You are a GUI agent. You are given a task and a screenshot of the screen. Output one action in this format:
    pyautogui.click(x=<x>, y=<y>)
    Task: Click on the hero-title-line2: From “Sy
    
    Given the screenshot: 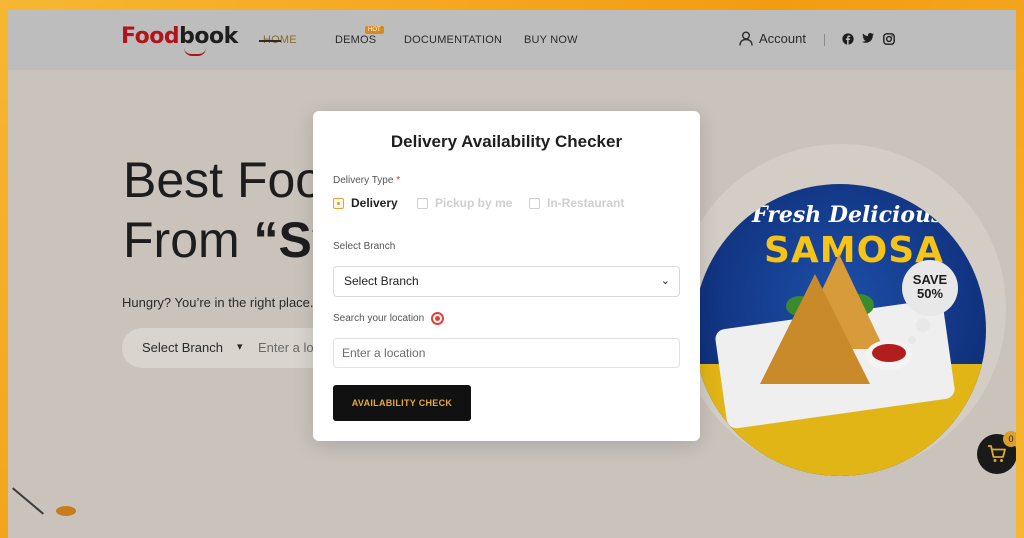 What is the action you would take?
    pyautogui.click(x=231, y=240)
    